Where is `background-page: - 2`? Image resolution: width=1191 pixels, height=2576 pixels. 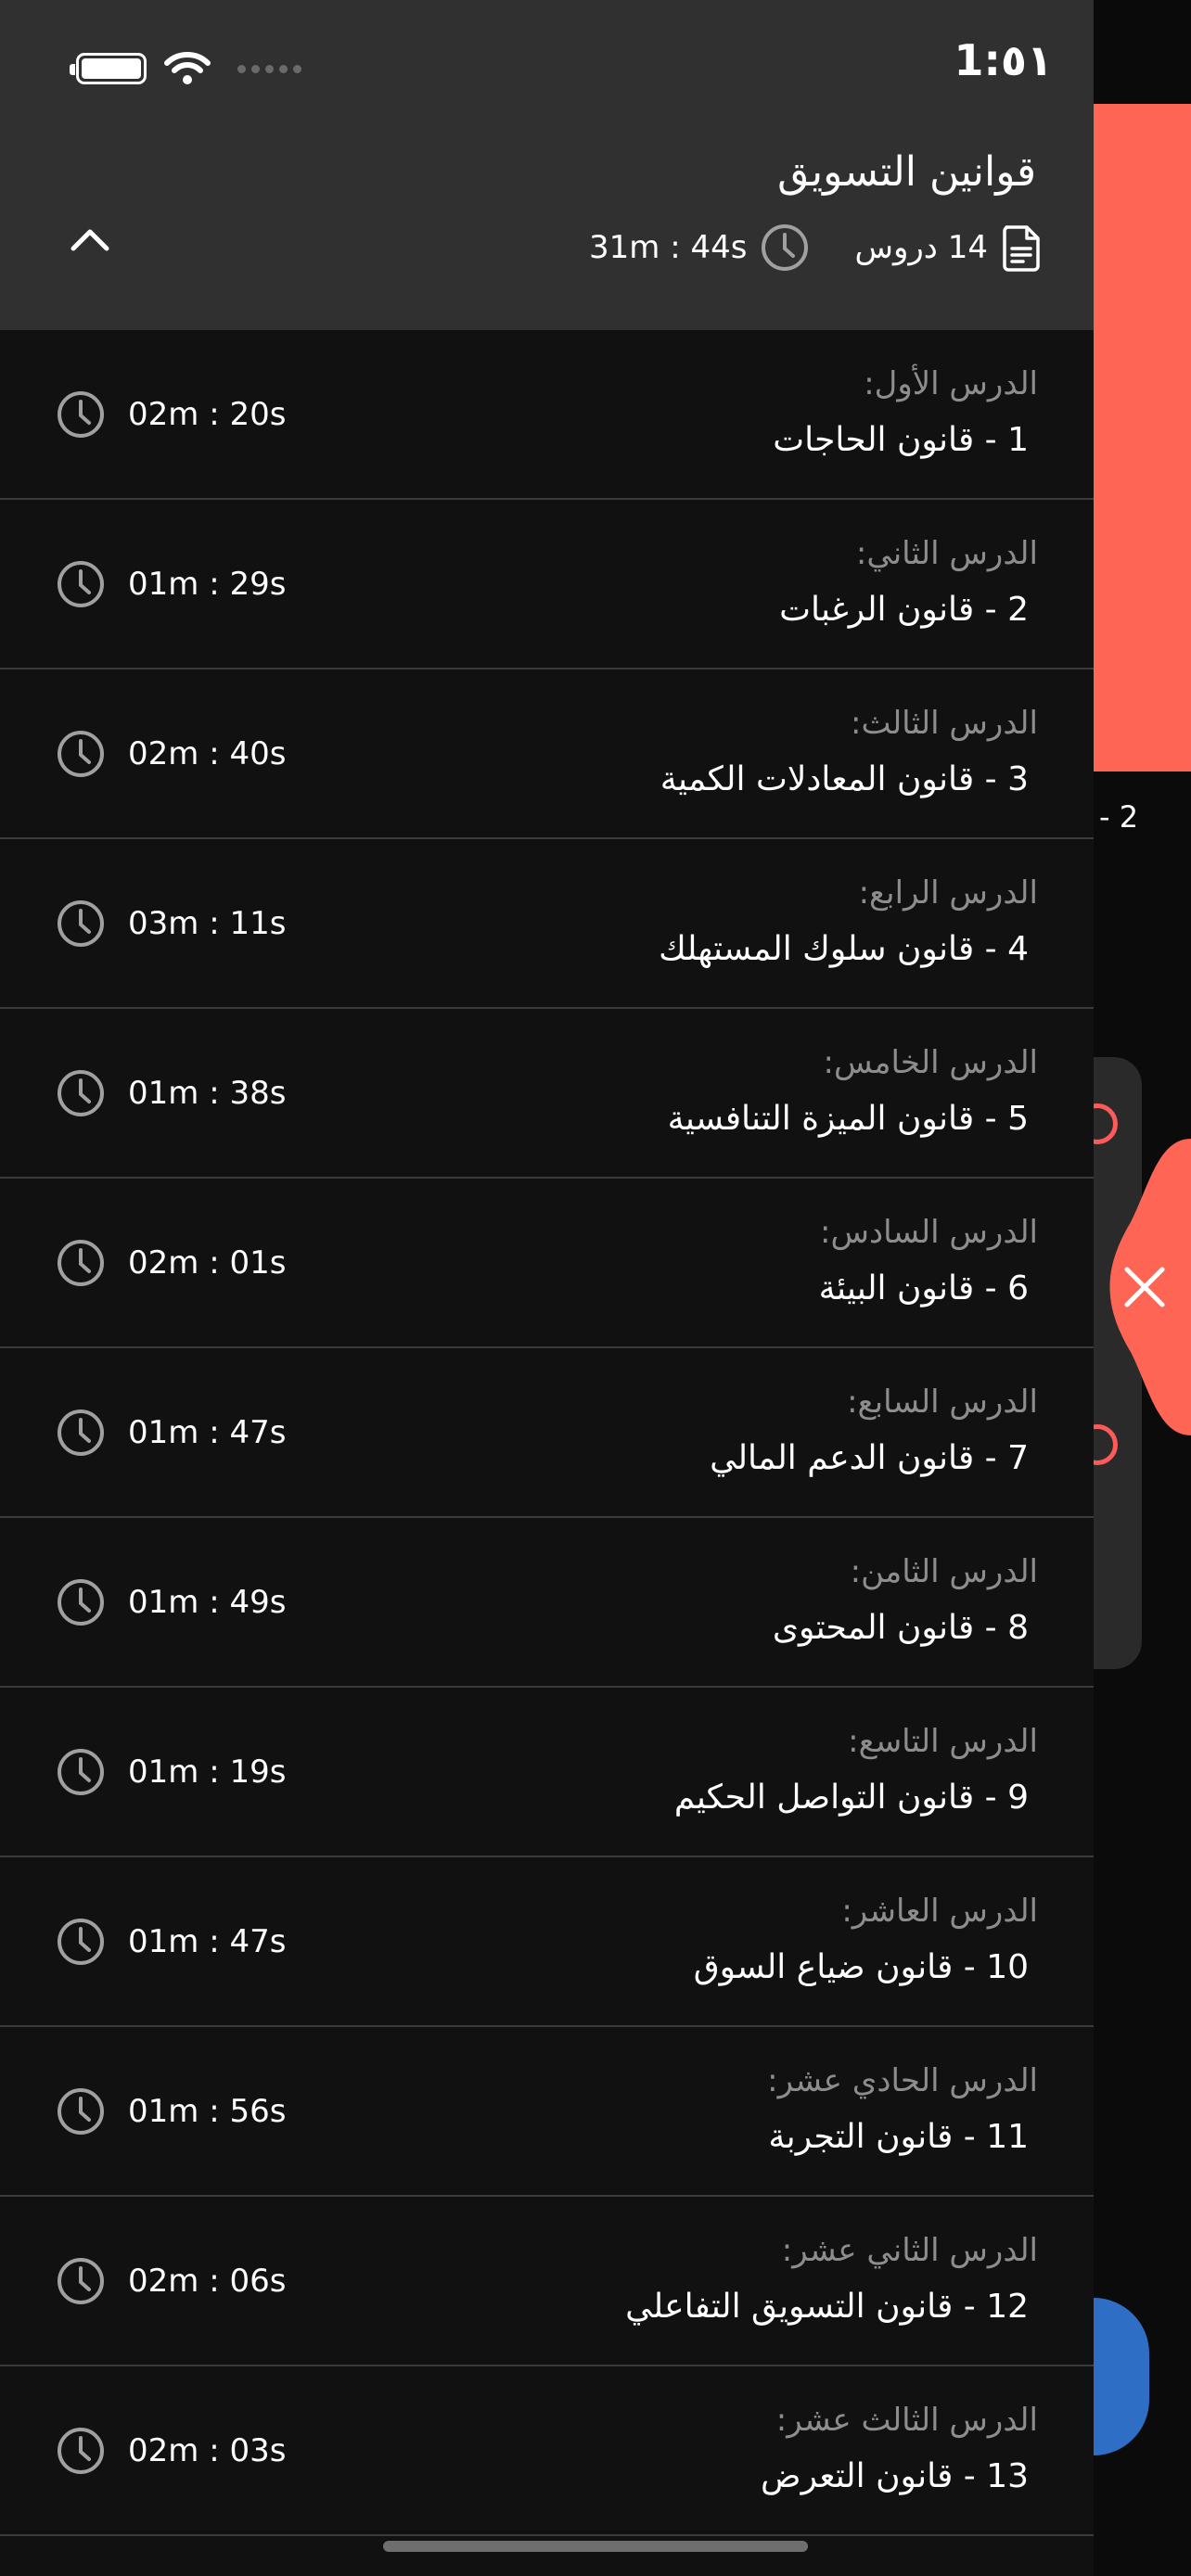 background-page: - 2 is located at coordinates (1134, 1288).